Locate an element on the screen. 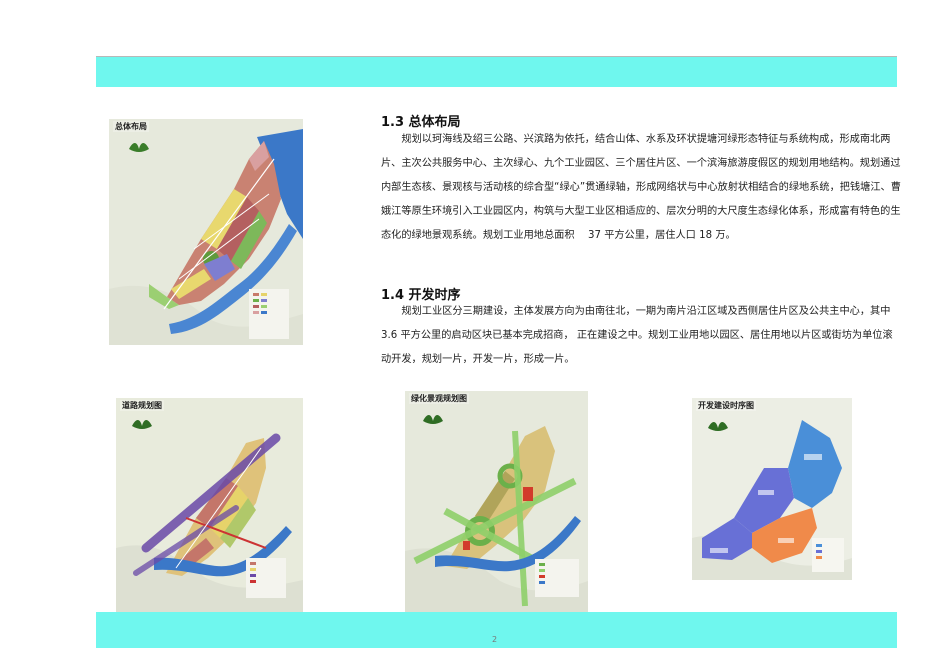  road-plan-map-title: 道路规划图 is located at coordinates (142, 405).